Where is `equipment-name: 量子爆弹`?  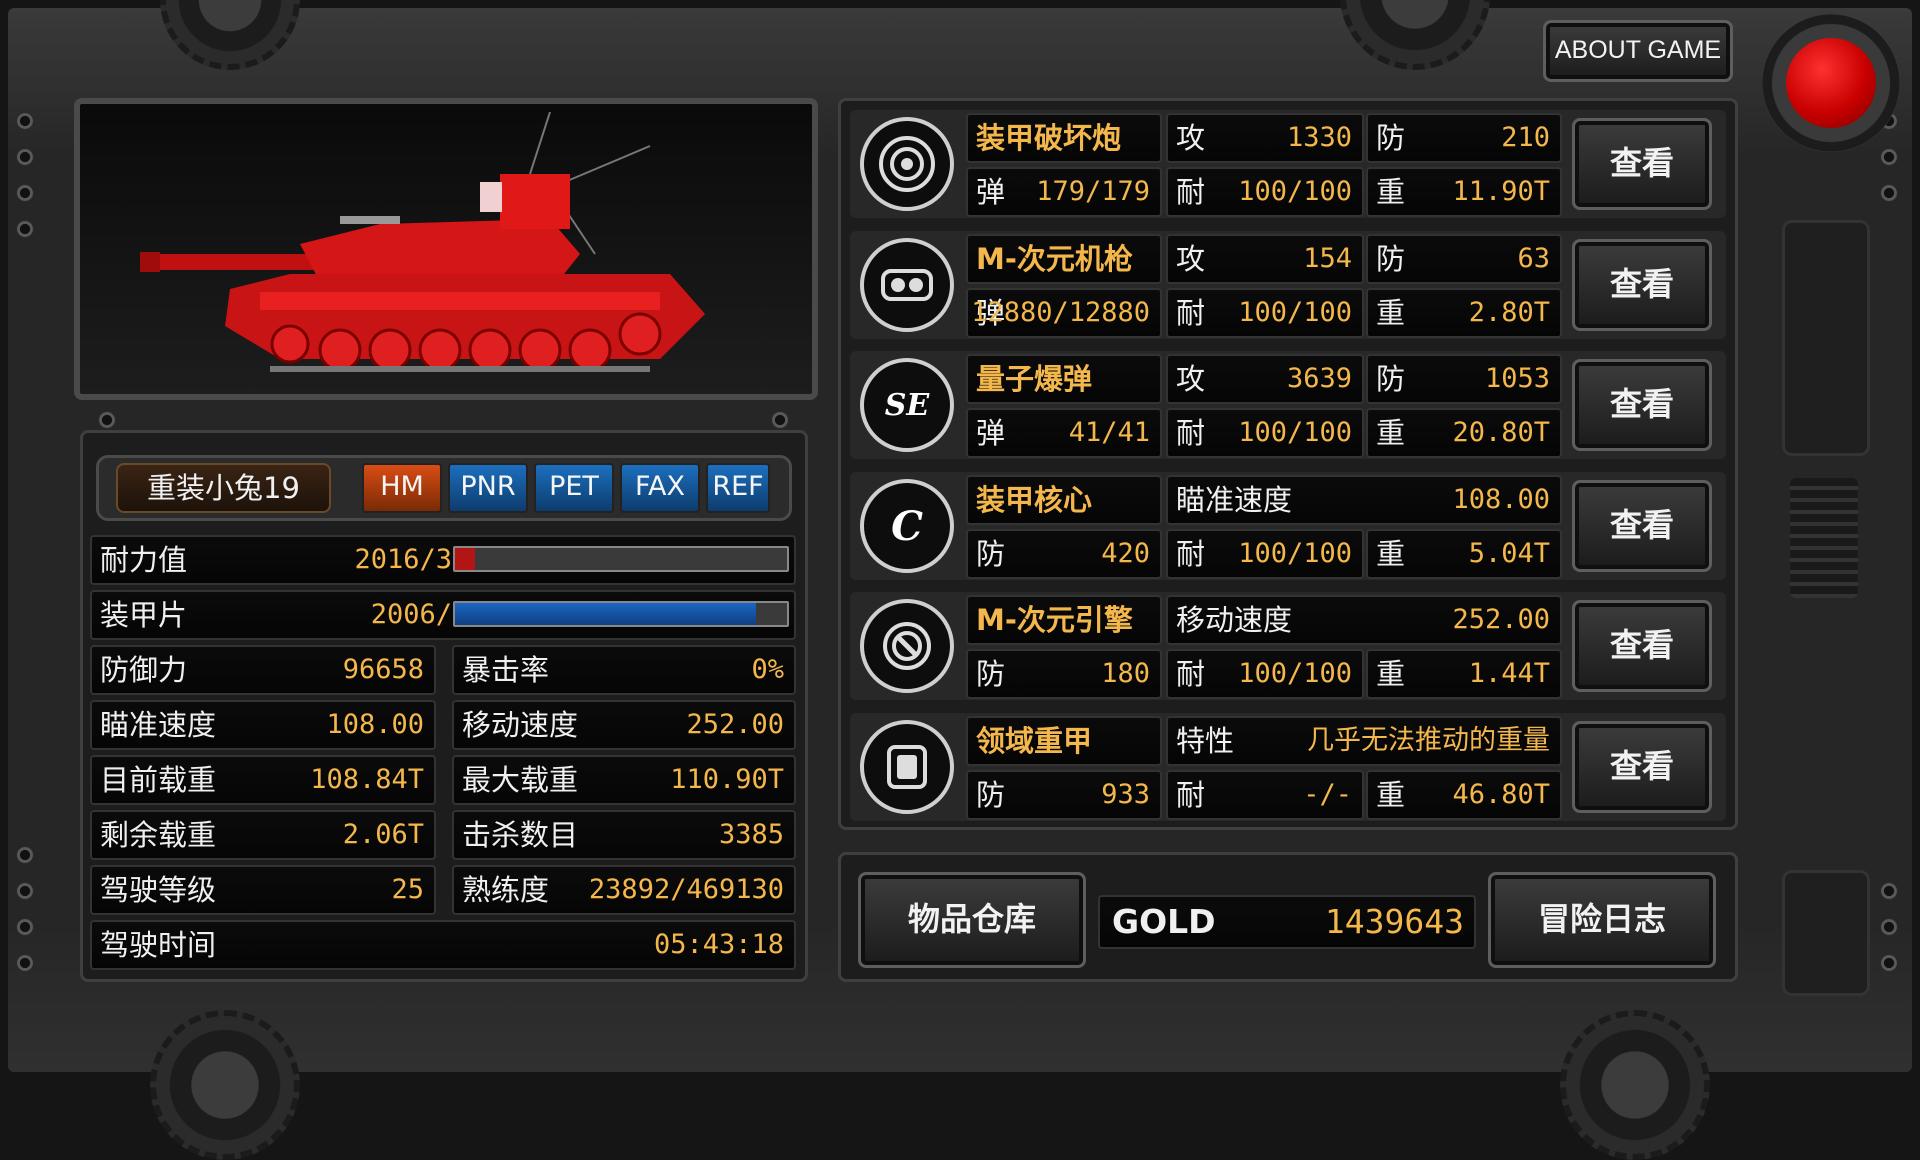
equipment-name: 量子爆弹 is located at coordinates (1034, 379).